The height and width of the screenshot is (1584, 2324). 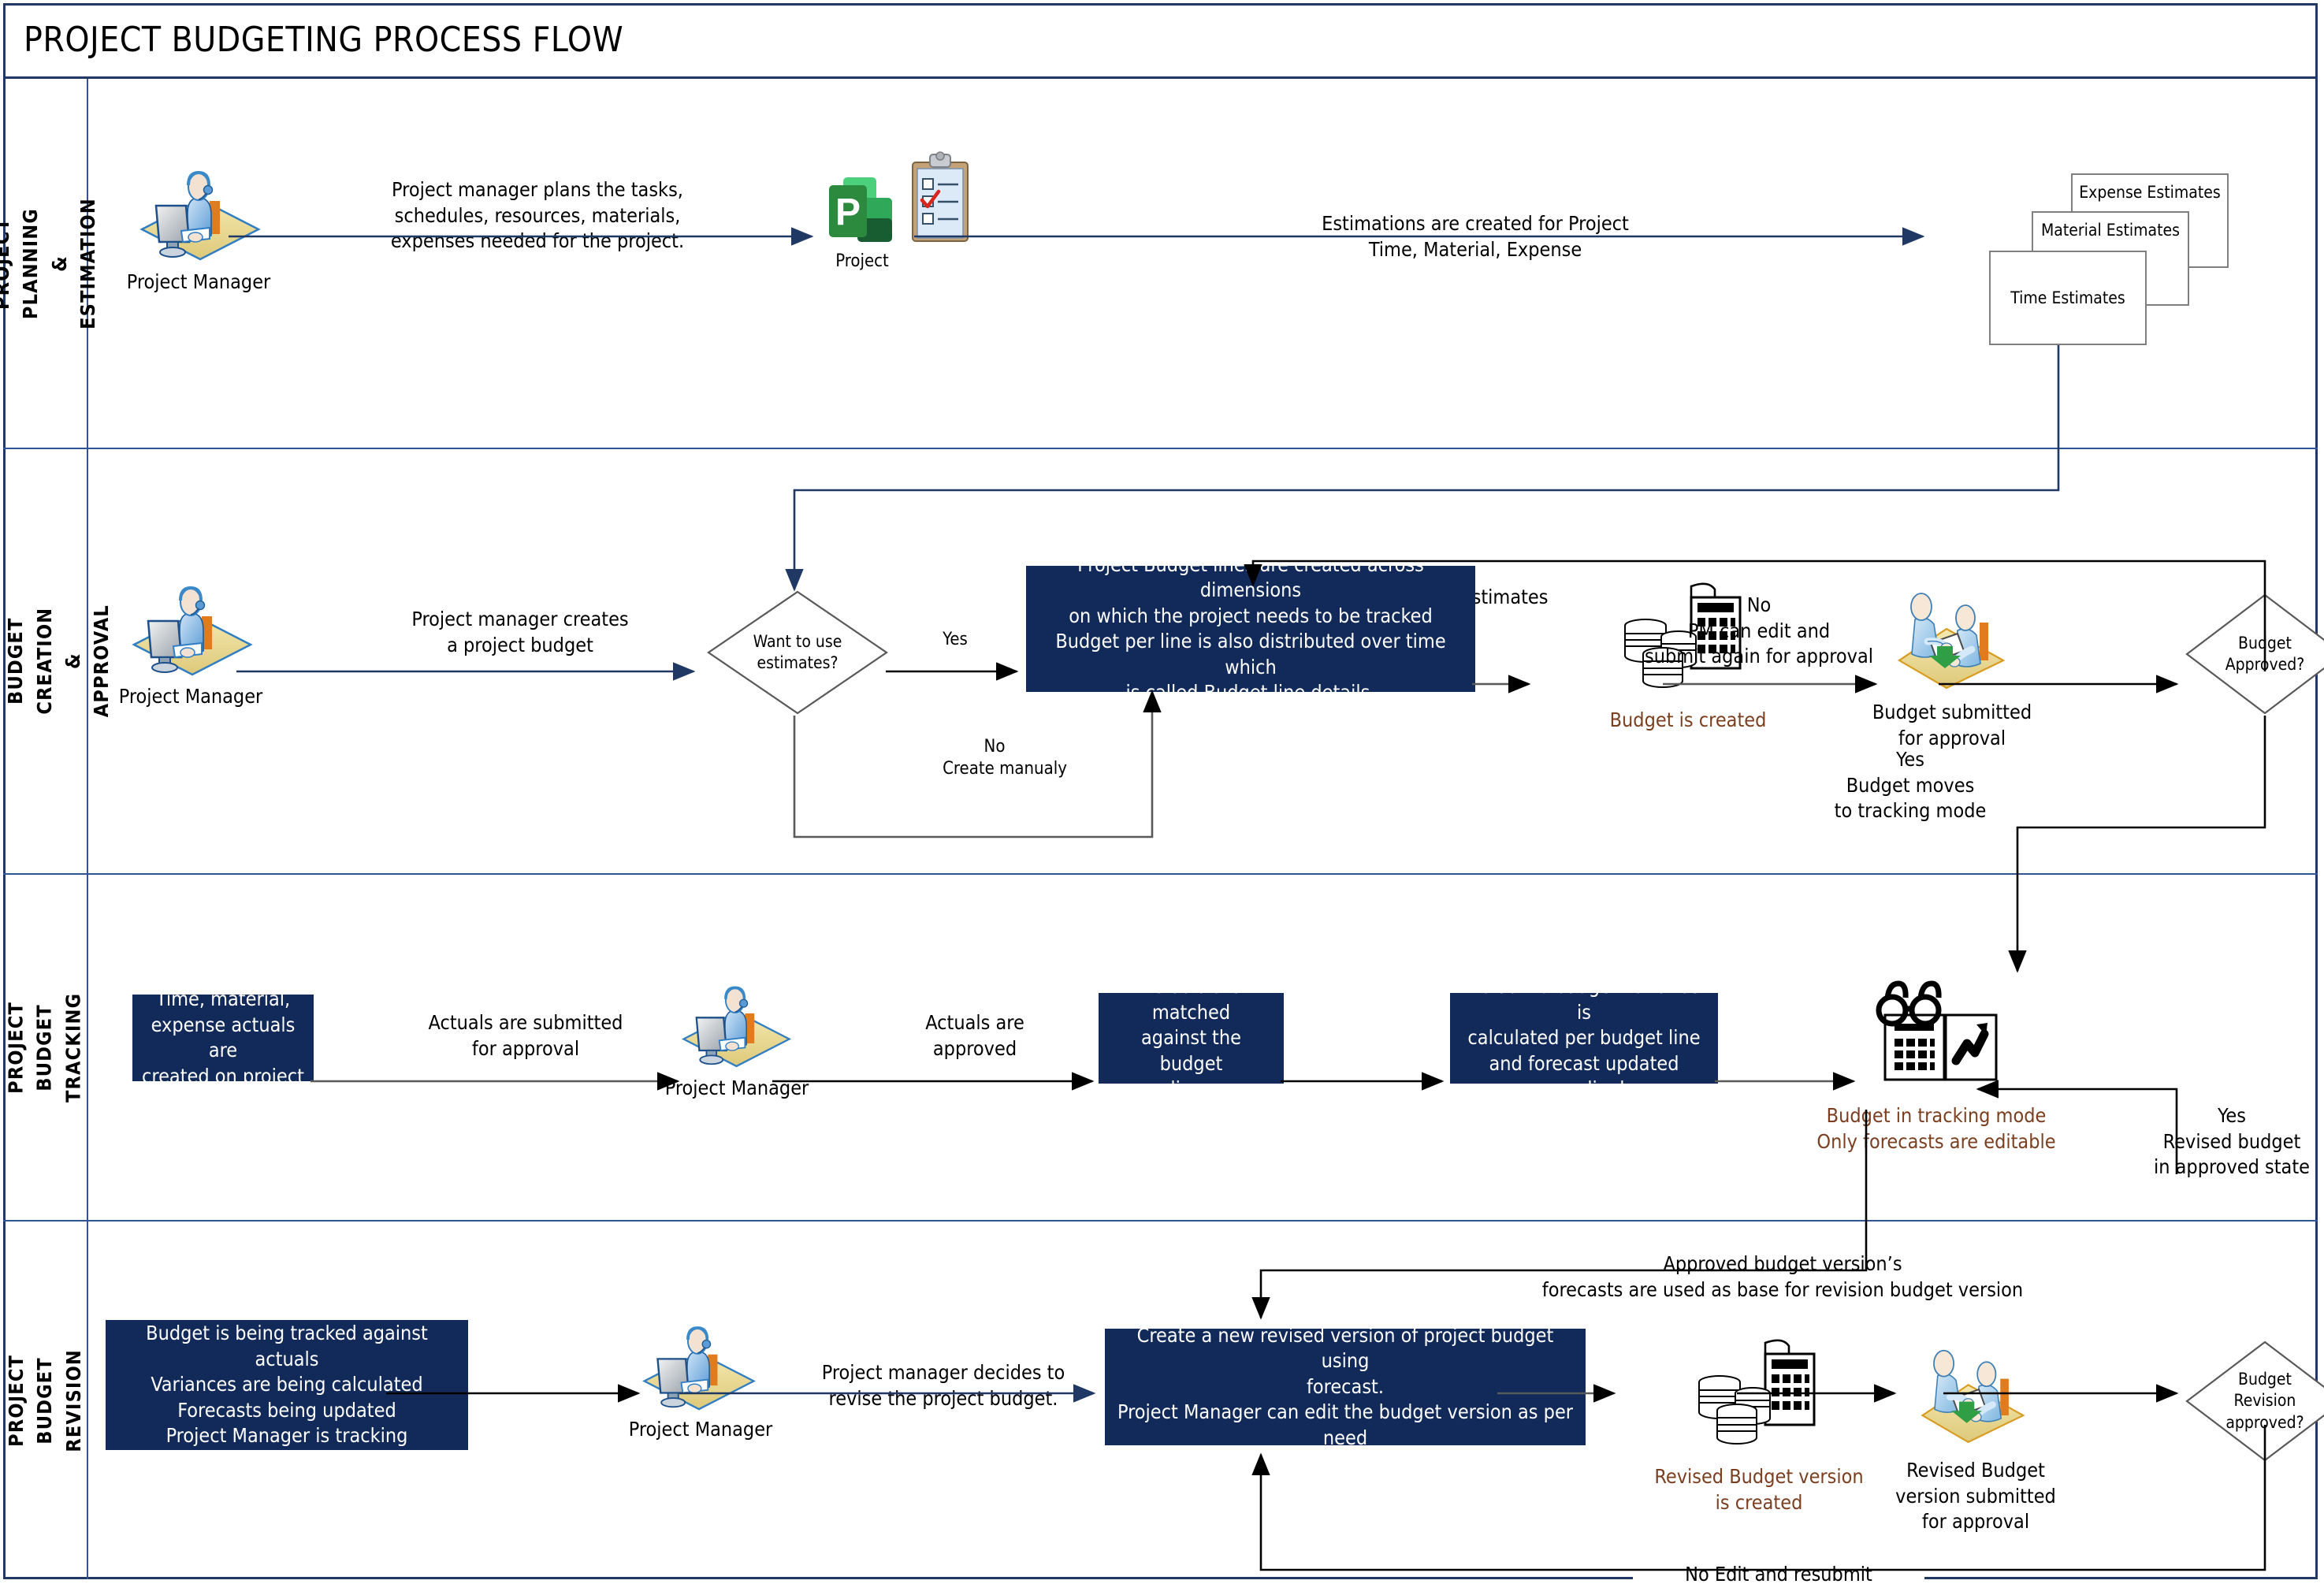 What do you see at coordinates (736, 1087) in the screenshot?
I see `actor-label-project-manager-3: Project Manager` at bounding box center [736, 1087].